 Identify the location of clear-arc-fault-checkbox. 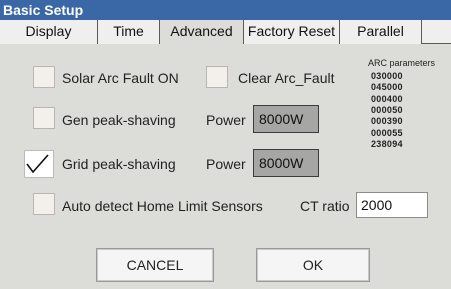
(217, 77).